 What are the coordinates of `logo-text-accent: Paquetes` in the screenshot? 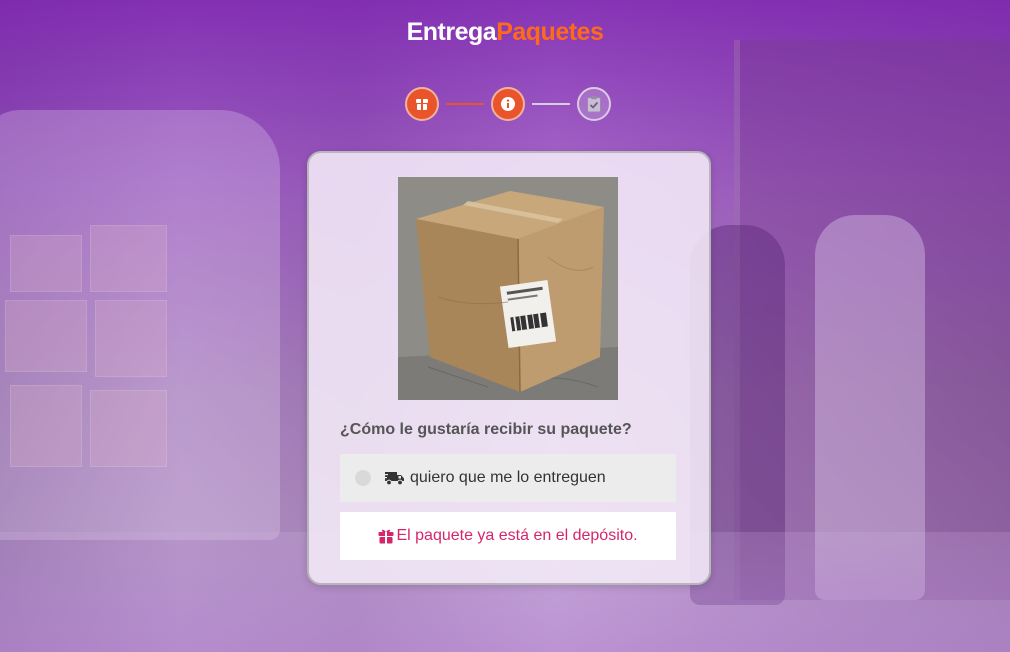 It's located at (550, 32).